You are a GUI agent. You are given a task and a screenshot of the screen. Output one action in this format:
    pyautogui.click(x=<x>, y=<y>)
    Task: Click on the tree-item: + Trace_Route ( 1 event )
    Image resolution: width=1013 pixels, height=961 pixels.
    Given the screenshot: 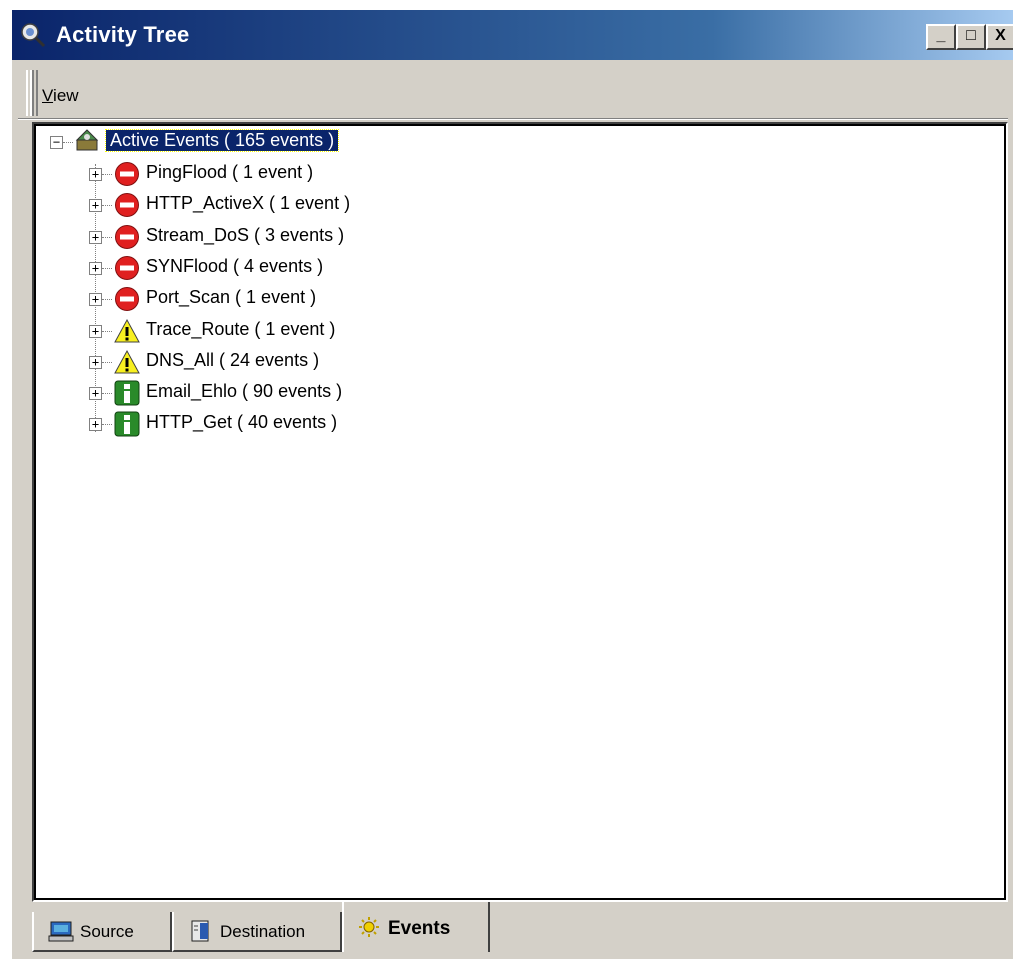 What is the action you would take?
    pyautogui.click(x=514, y=332)
    